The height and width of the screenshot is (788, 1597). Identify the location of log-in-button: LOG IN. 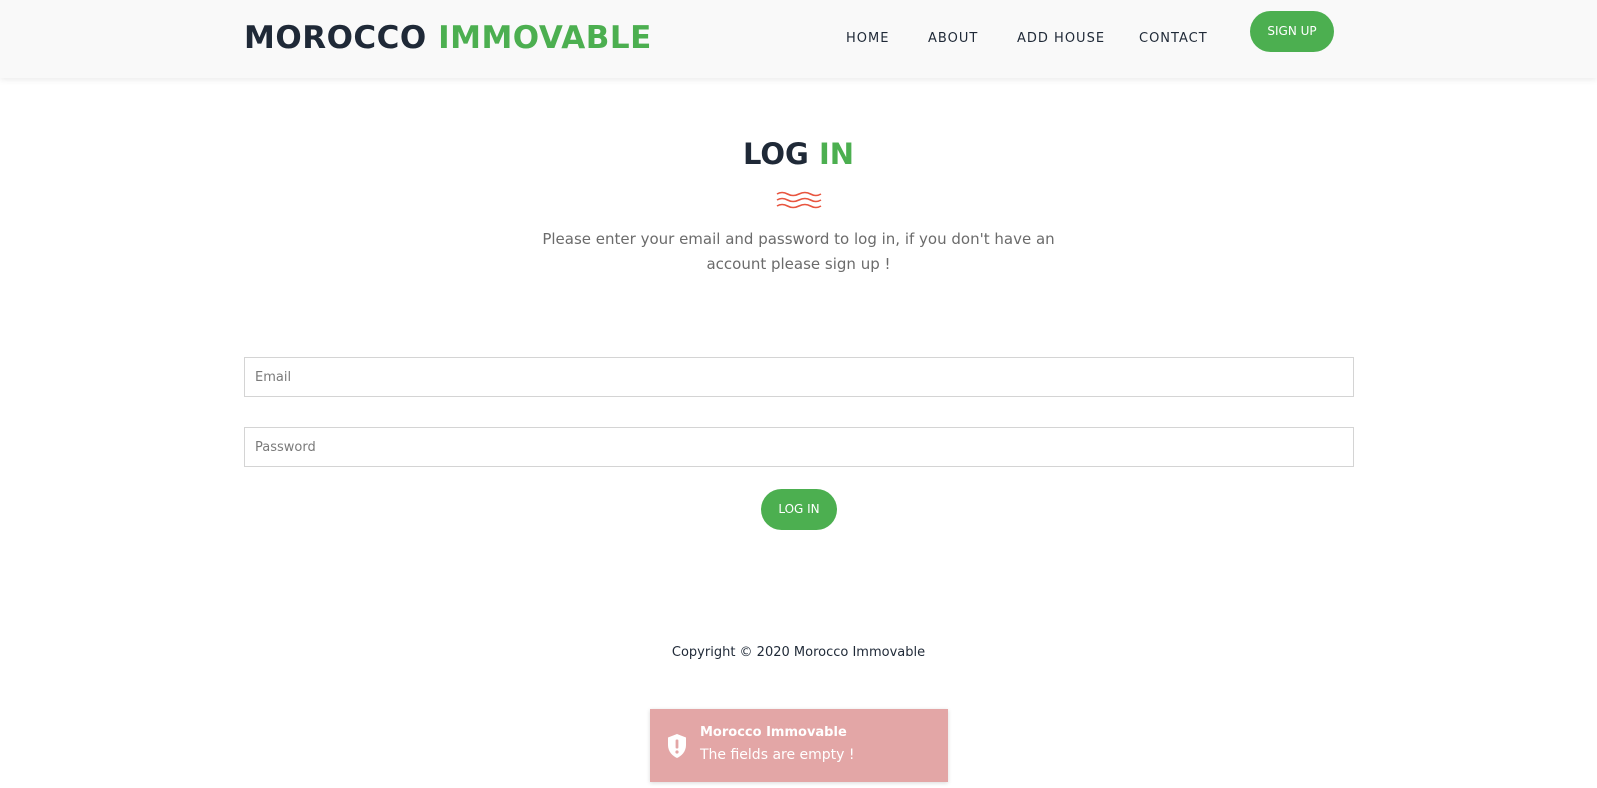
(799, 509).